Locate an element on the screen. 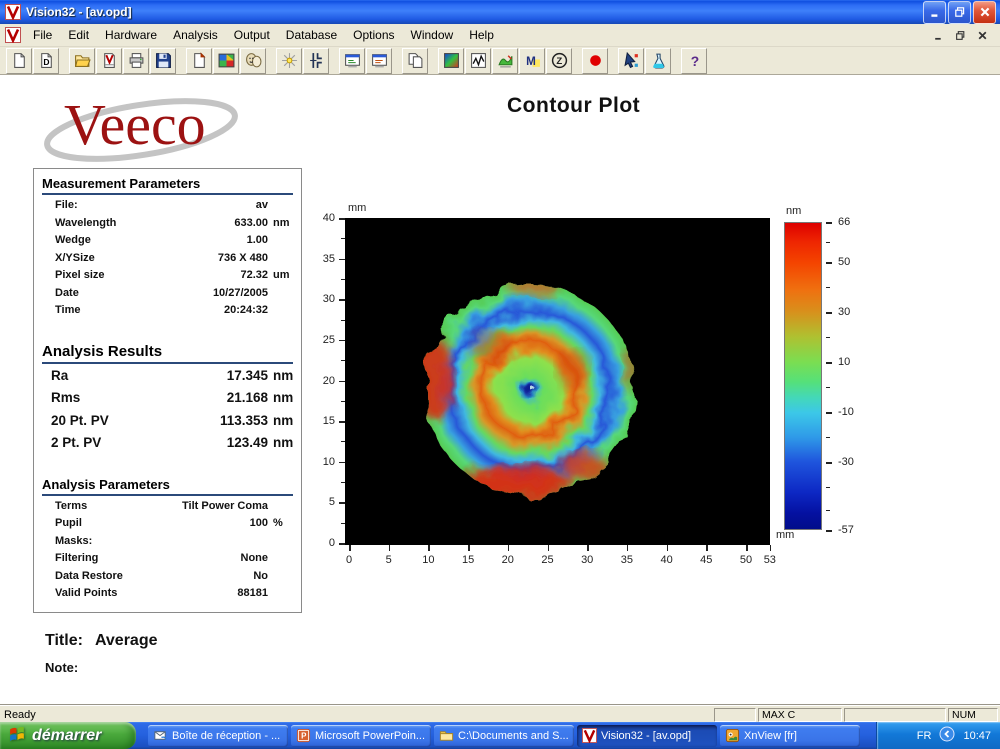 The width and height of the screenshot is (1000, 749). param-value: 113.353 is located at coordinates (243, 420).